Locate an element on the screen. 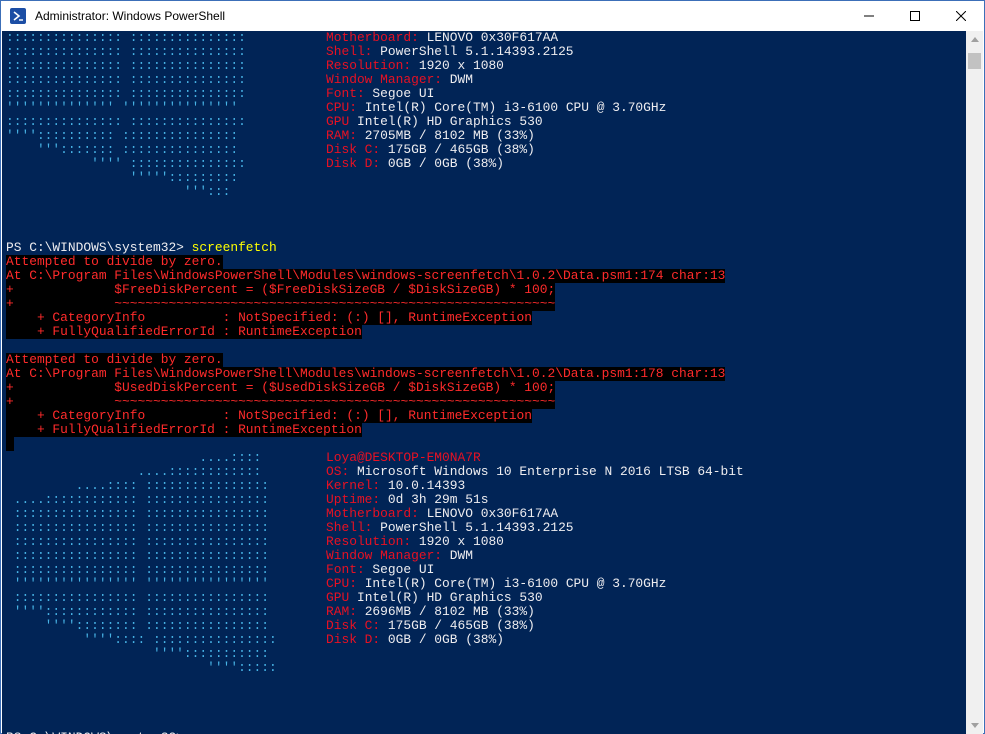  maximize-button is located at coordinates (915, 16).